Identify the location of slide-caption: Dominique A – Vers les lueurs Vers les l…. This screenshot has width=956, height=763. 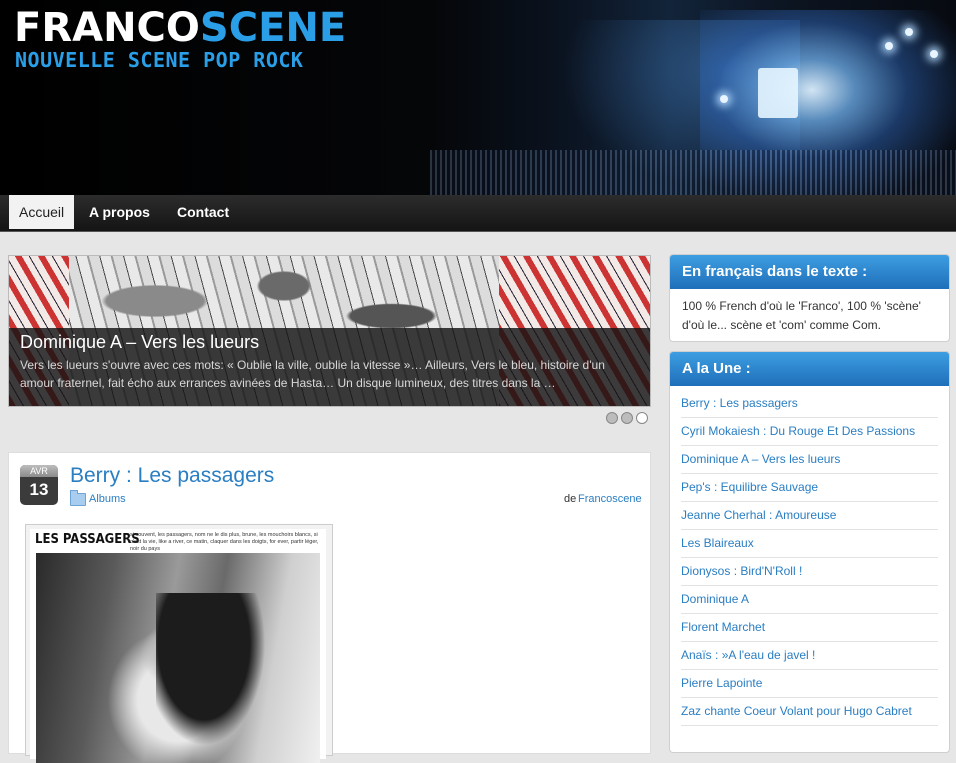
(329, 367).